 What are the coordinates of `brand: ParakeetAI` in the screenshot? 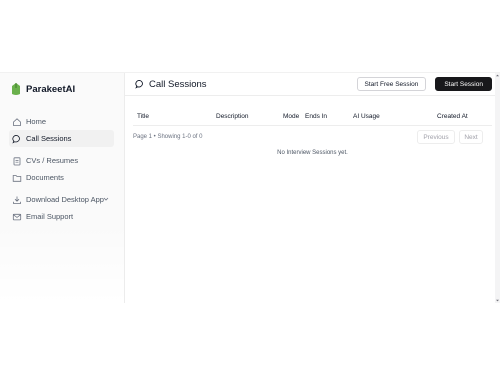 It's located at (67, 89).